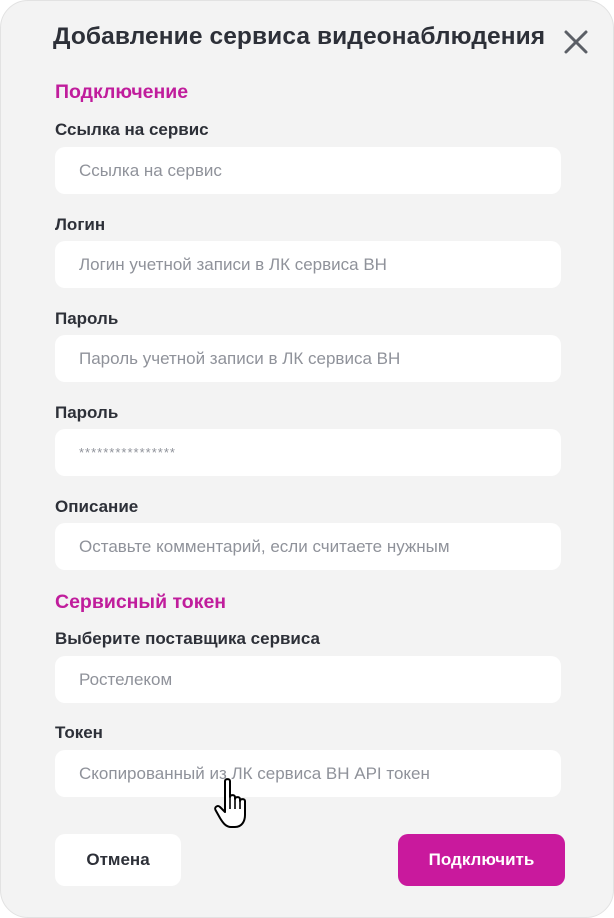 This screenshot has height=918, width=614. What do you see at coordinates (308, 452) in the screenshot?
I see `password-confirm-input` at bounding box center [308, 452].